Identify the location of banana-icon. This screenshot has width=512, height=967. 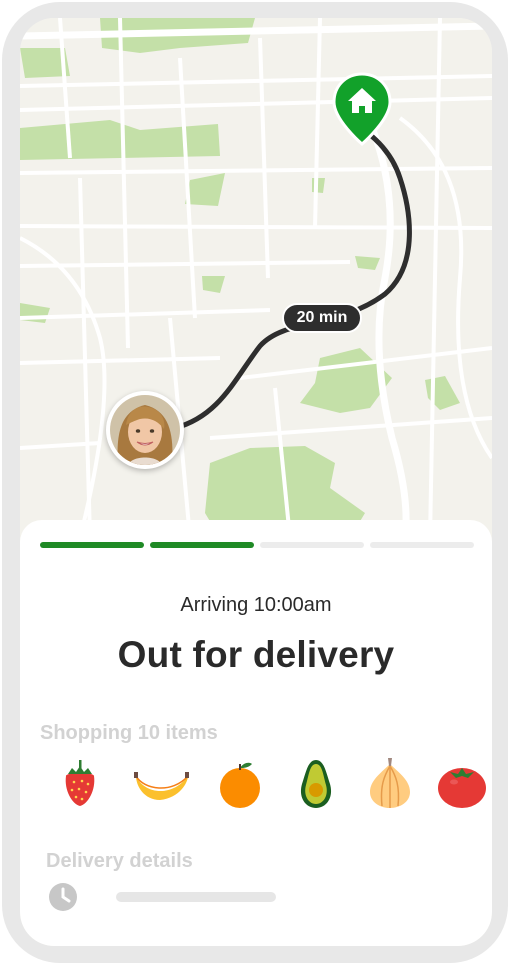
(160, 784).